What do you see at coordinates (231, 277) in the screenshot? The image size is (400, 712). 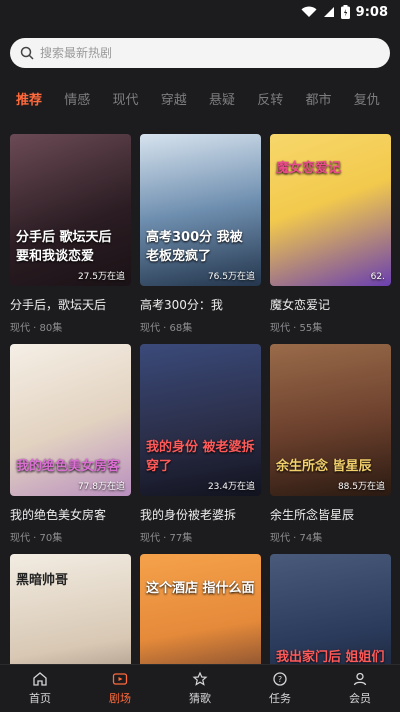 I see `watch-count: 76.5万在追` at bounding box center [231, 277].